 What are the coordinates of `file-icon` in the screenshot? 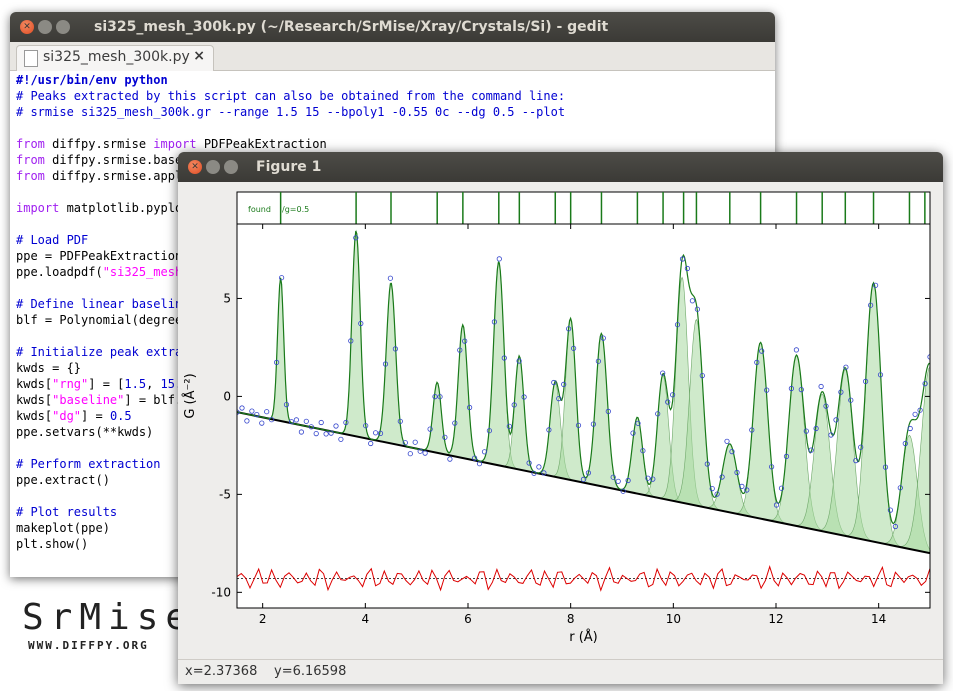 It's located at (31, 58).